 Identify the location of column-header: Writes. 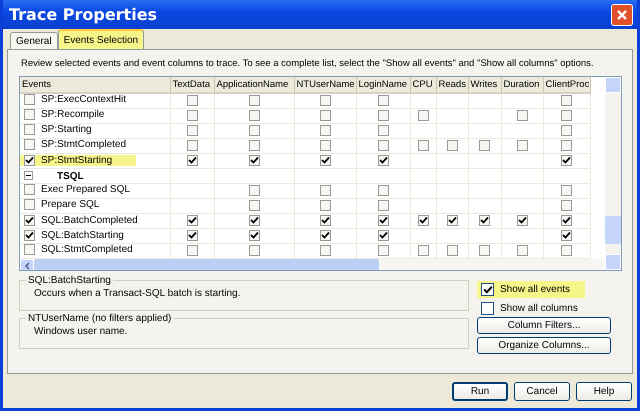
(484, 85).